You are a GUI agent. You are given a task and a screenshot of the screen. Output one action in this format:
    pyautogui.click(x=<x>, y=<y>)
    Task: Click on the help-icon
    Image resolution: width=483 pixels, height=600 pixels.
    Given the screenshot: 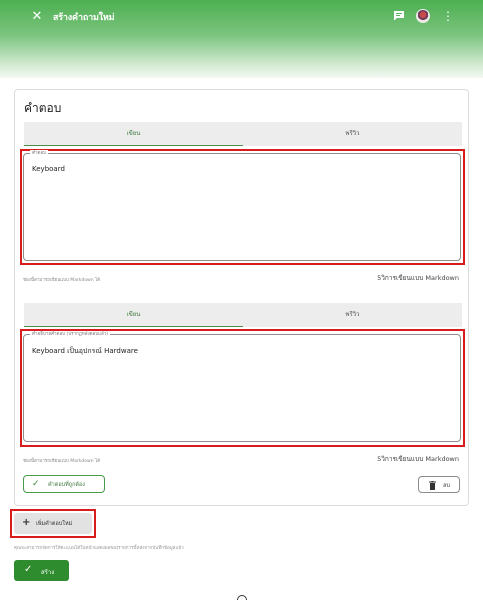 What is the action you would take?
    pyautogui.click(x=242, y=597)
    